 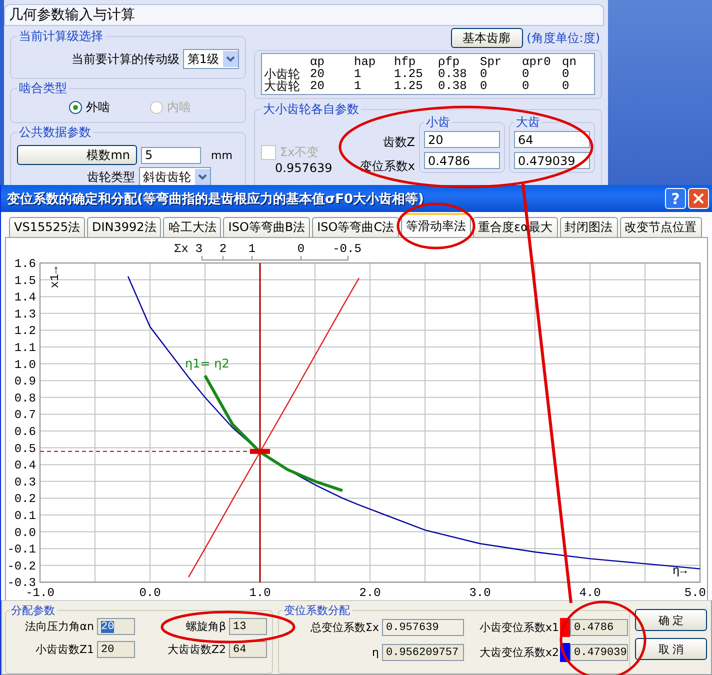 What do you see at coordinates (25, 449) in the screenshot?
I see `tick-label: 0.5` at bounding box center [25, 449].